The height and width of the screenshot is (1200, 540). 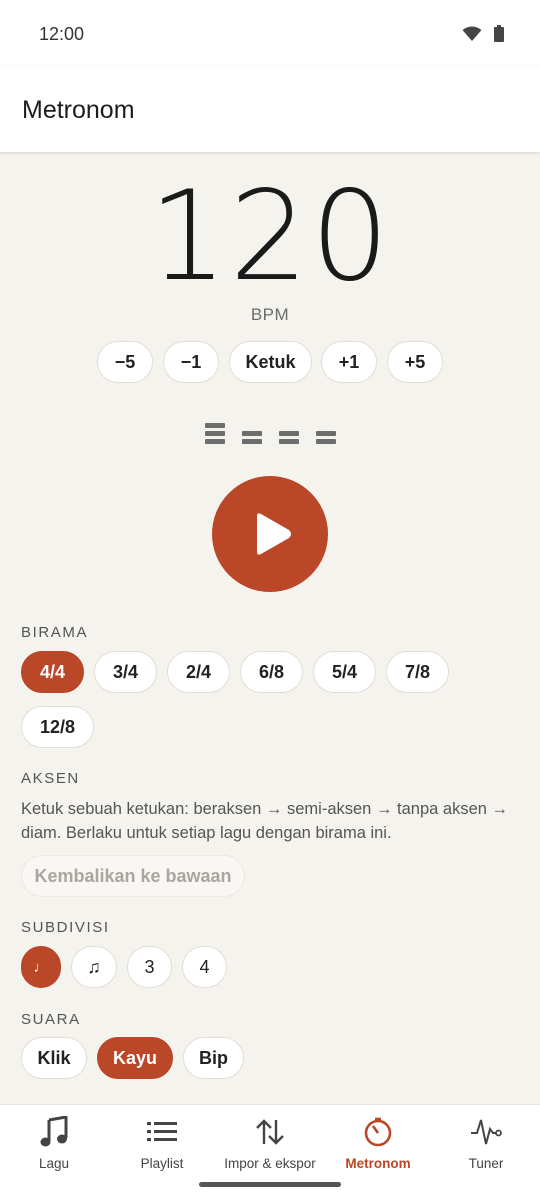 I want to click on nav-label-playlist: Playlist, so click(x=162, y=1163).